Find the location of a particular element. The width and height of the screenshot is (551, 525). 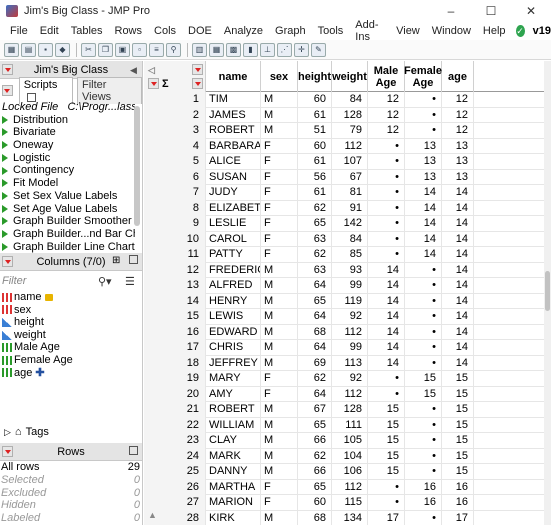

row-number-cell: 2 is located at coordinates (175, 115).